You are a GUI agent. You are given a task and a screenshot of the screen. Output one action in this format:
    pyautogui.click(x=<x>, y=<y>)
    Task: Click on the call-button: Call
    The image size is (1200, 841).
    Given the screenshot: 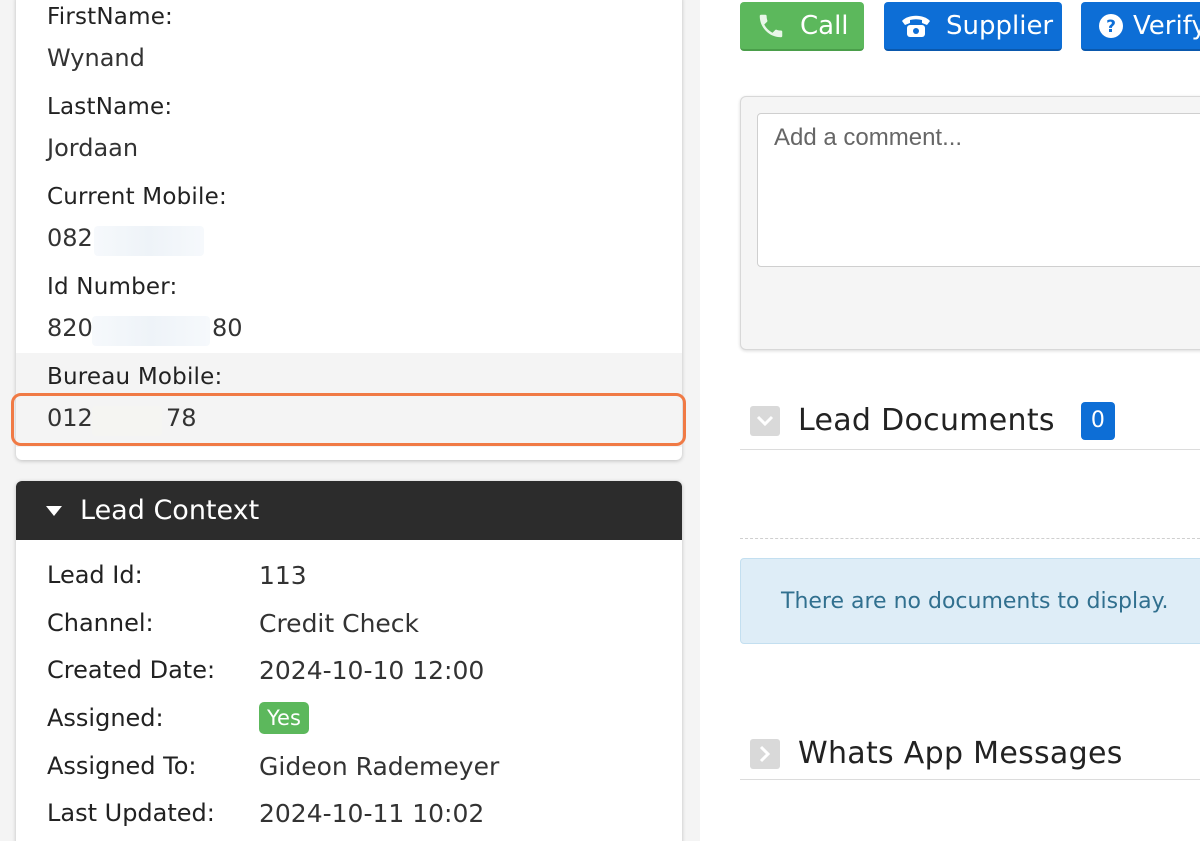 What is the action you would take?
    pyautogui.click(x=802, y=26)
    